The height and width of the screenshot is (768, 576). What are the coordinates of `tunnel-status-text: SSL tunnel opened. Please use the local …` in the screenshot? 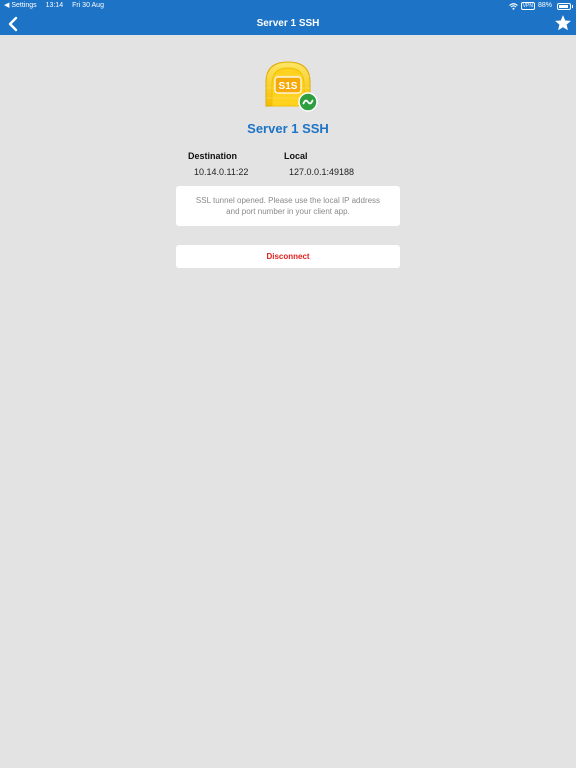 It's located at (288, 206).